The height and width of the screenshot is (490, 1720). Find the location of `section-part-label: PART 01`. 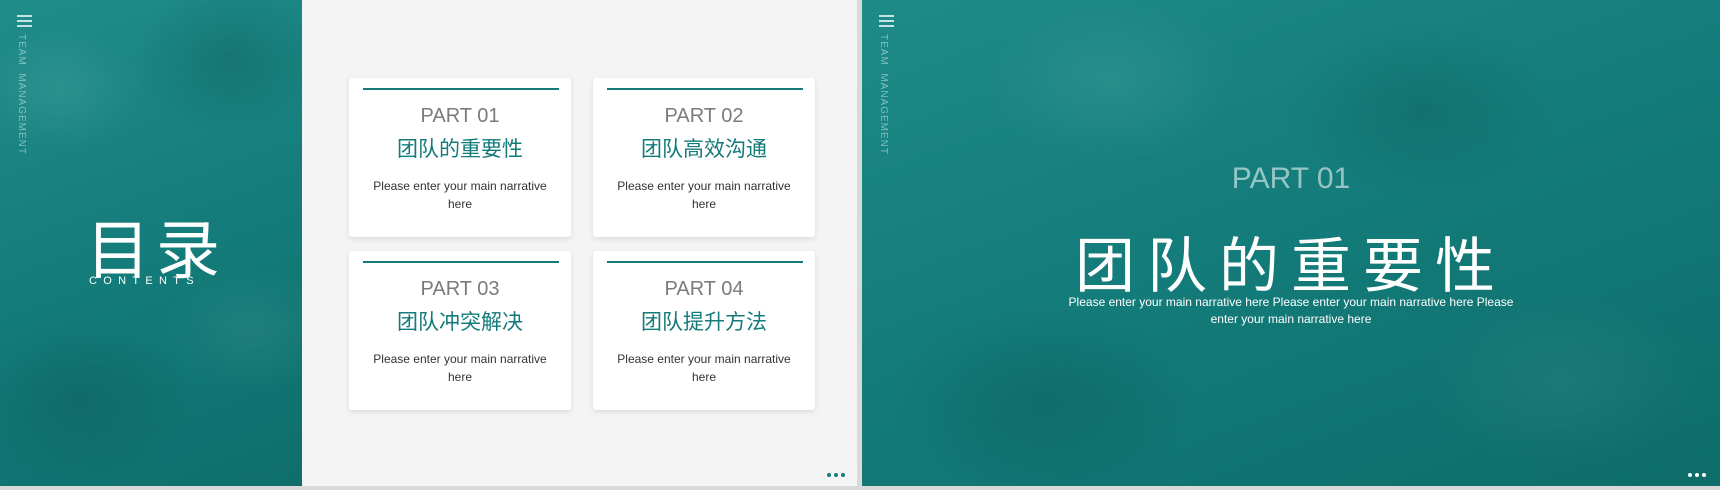

section-part-label: PART 01 is located at coordinates (1291, 178).